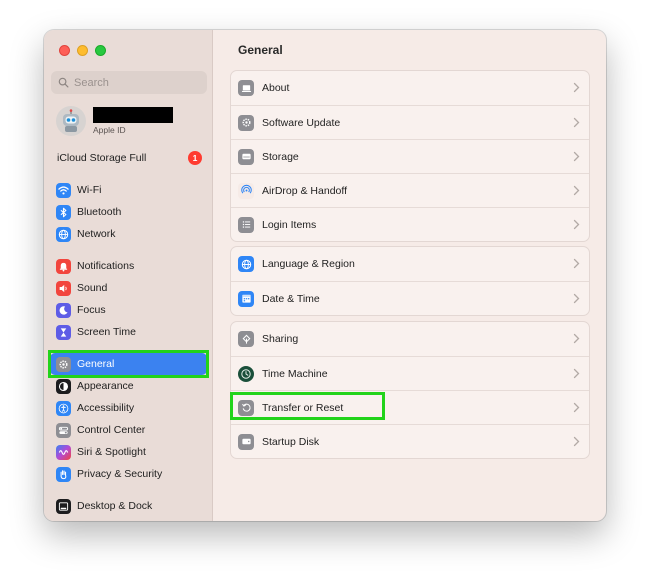 This screenshot has width=650, height=579. I want to click on sidebar-item-label: Desktop & Dock, so click(115, 506).